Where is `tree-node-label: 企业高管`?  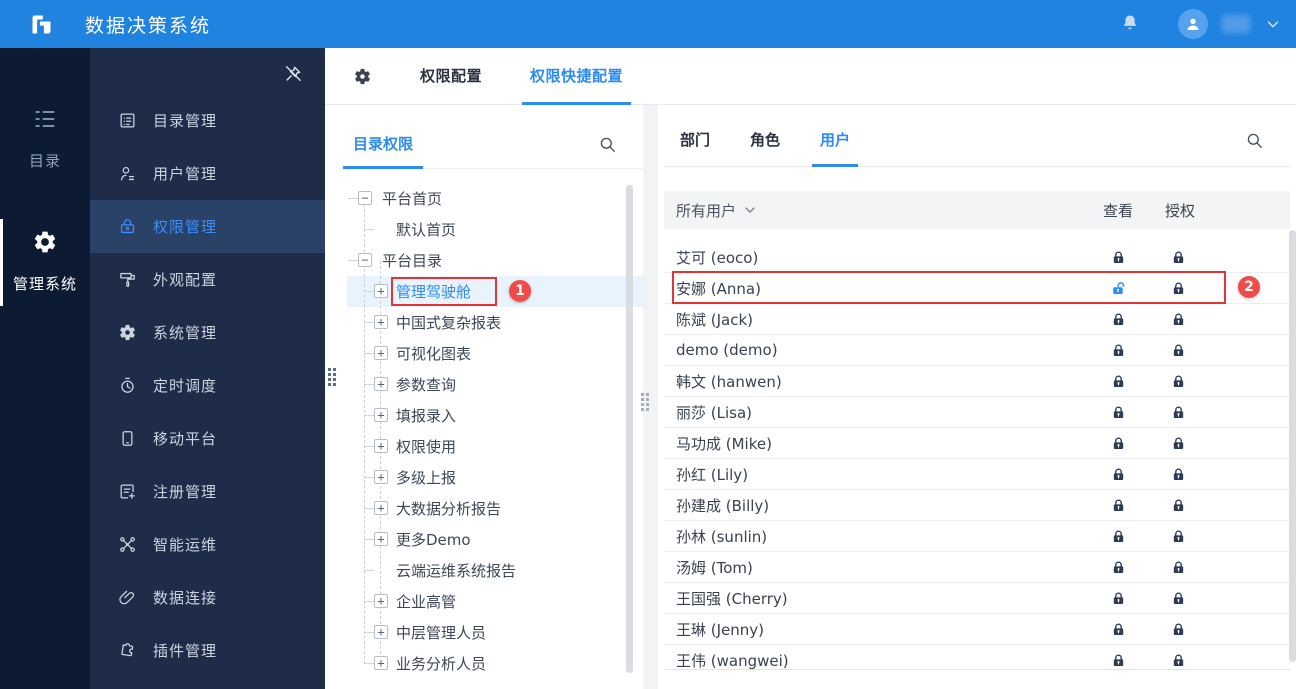 tree-node-label: 企业高管 is located at coordinates (426, 601).